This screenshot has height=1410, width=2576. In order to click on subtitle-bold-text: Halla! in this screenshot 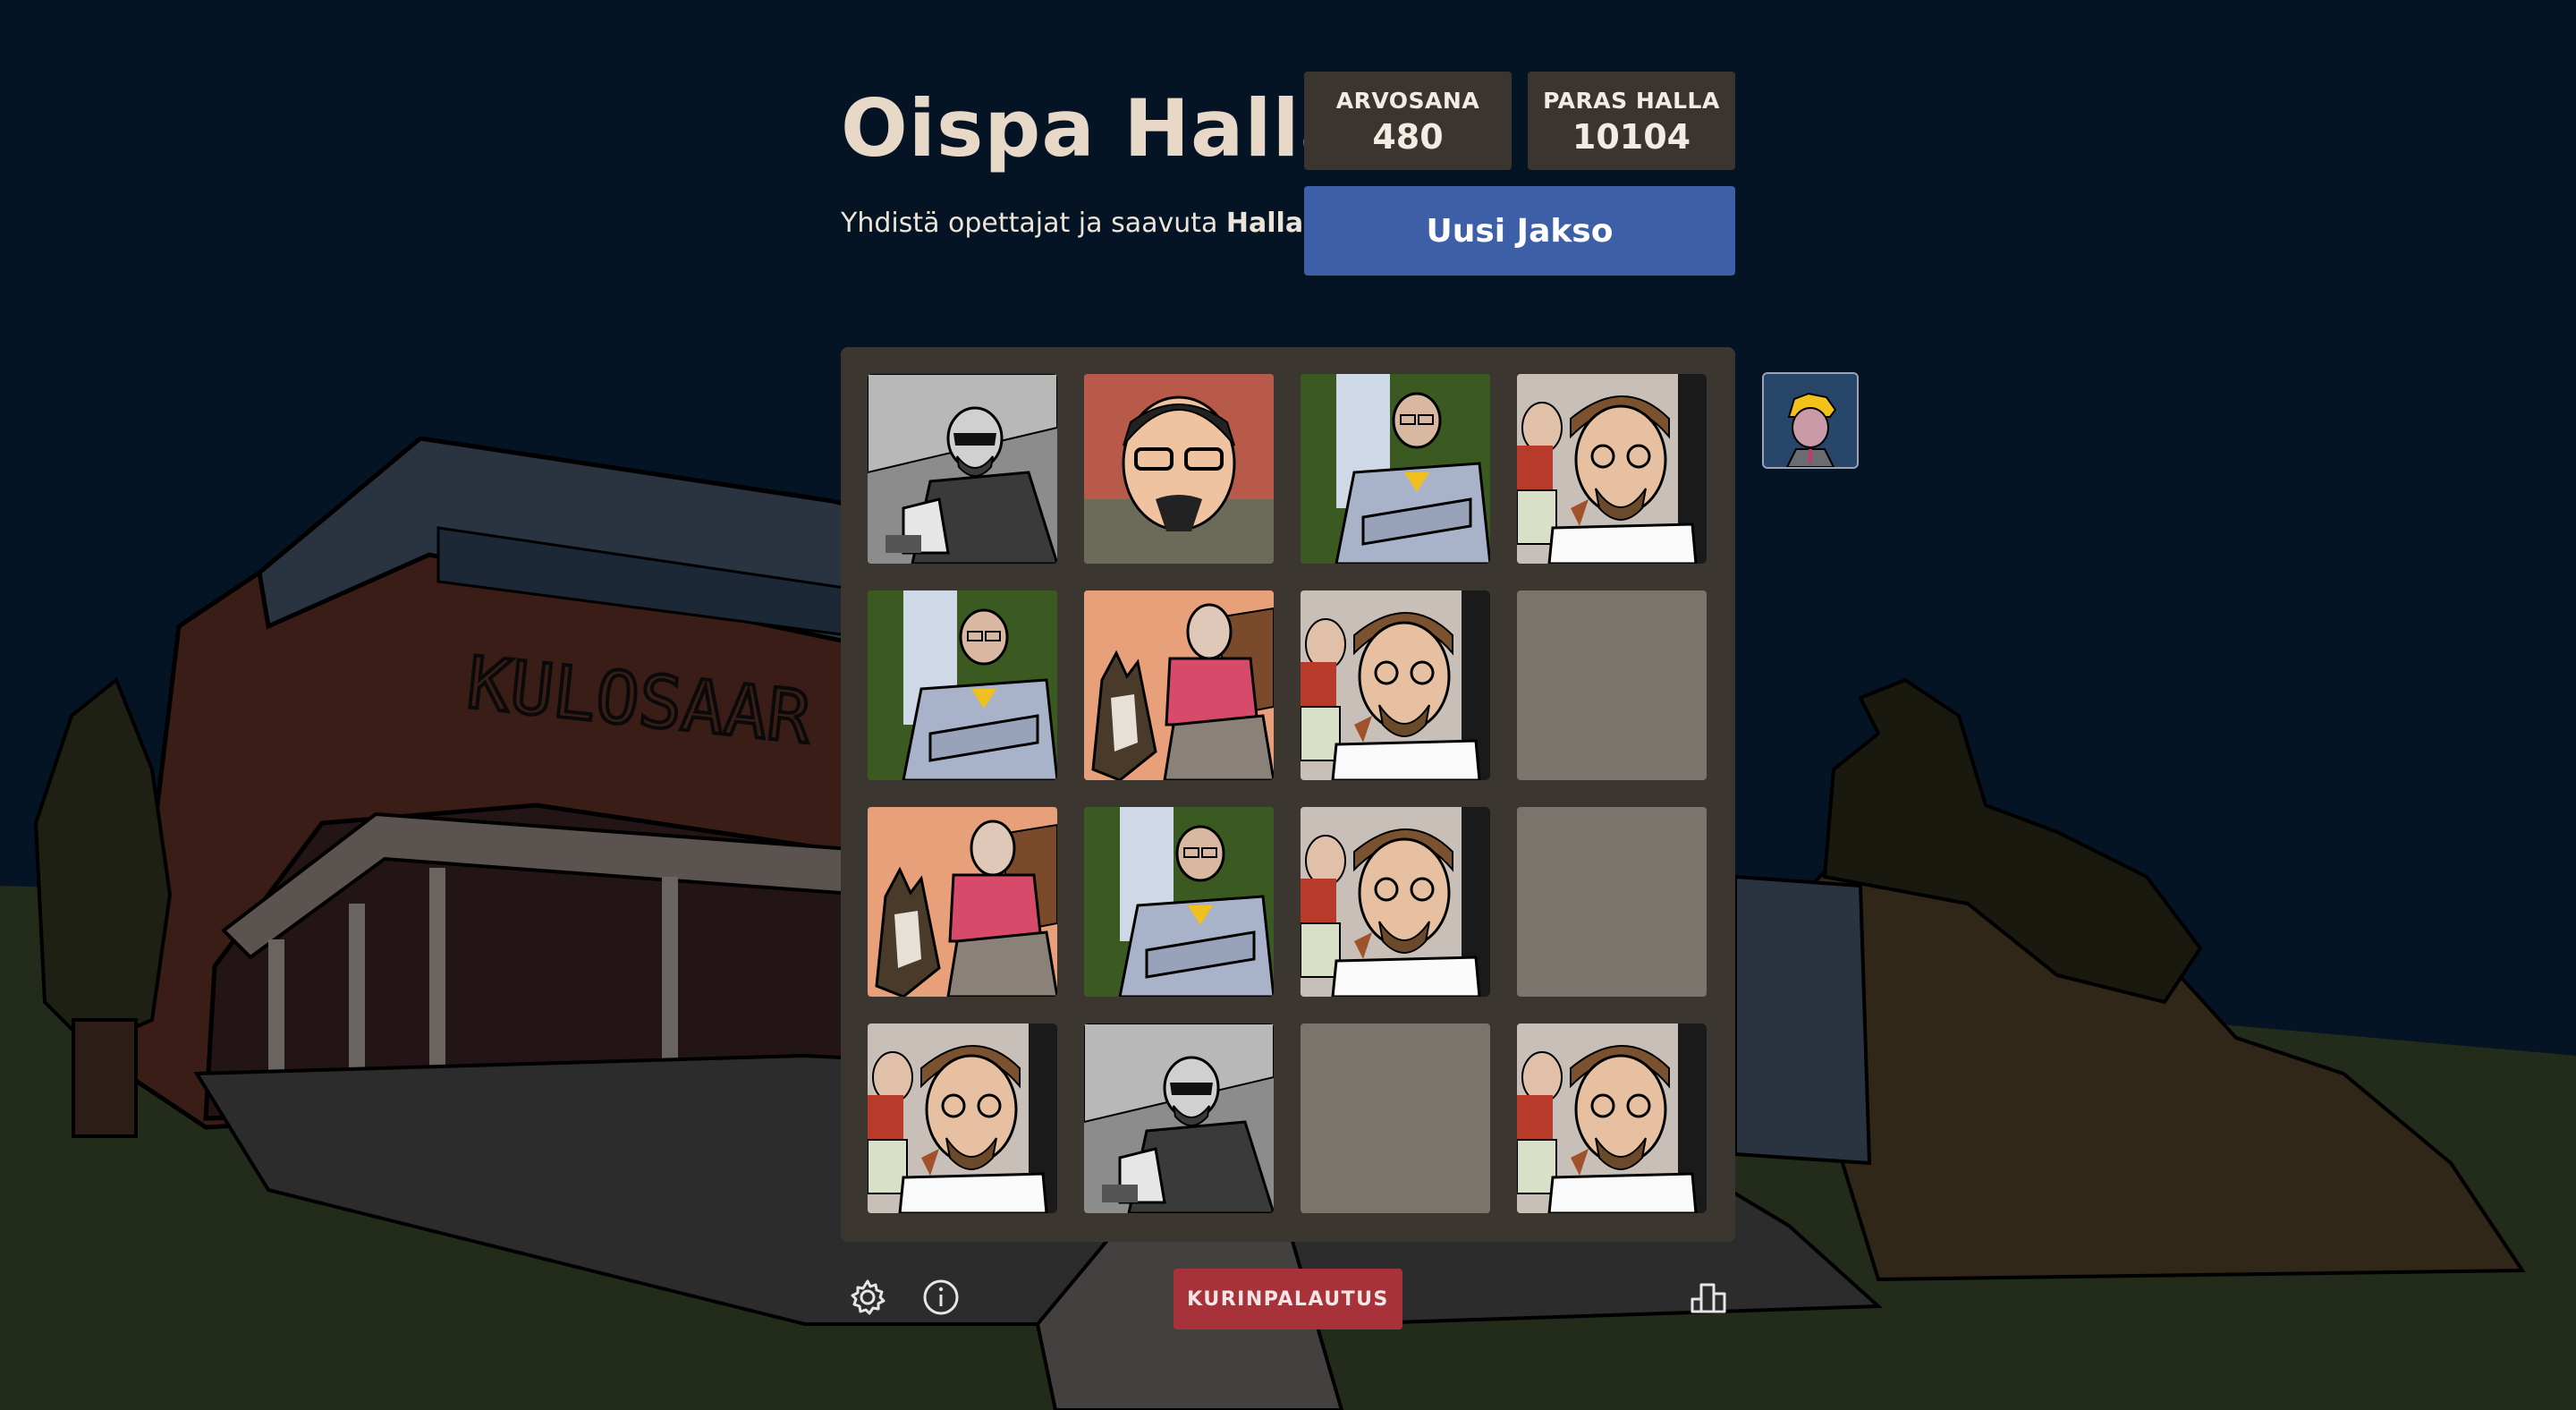, I will do `click(1270, 224)`.